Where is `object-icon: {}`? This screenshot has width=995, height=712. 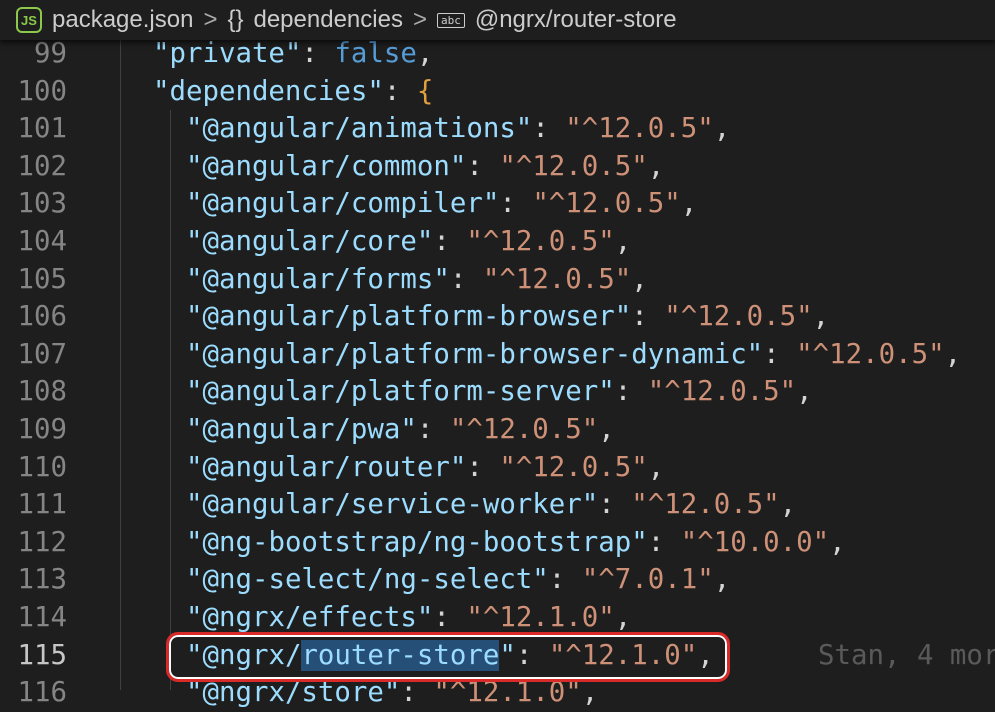 object-icon: {} is located at coordinates (235, 19).